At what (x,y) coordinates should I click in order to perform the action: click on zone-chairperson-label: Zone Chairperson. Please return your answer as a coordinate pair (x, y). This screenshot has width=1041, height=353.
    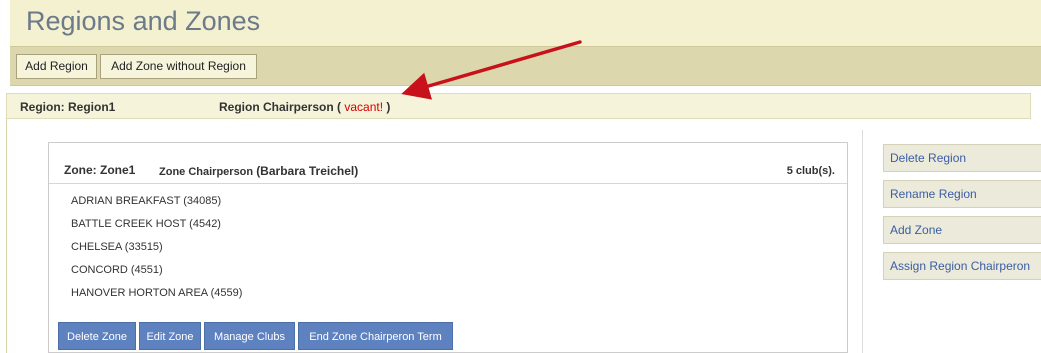
    Looking at the image, I should click on (208, 172).